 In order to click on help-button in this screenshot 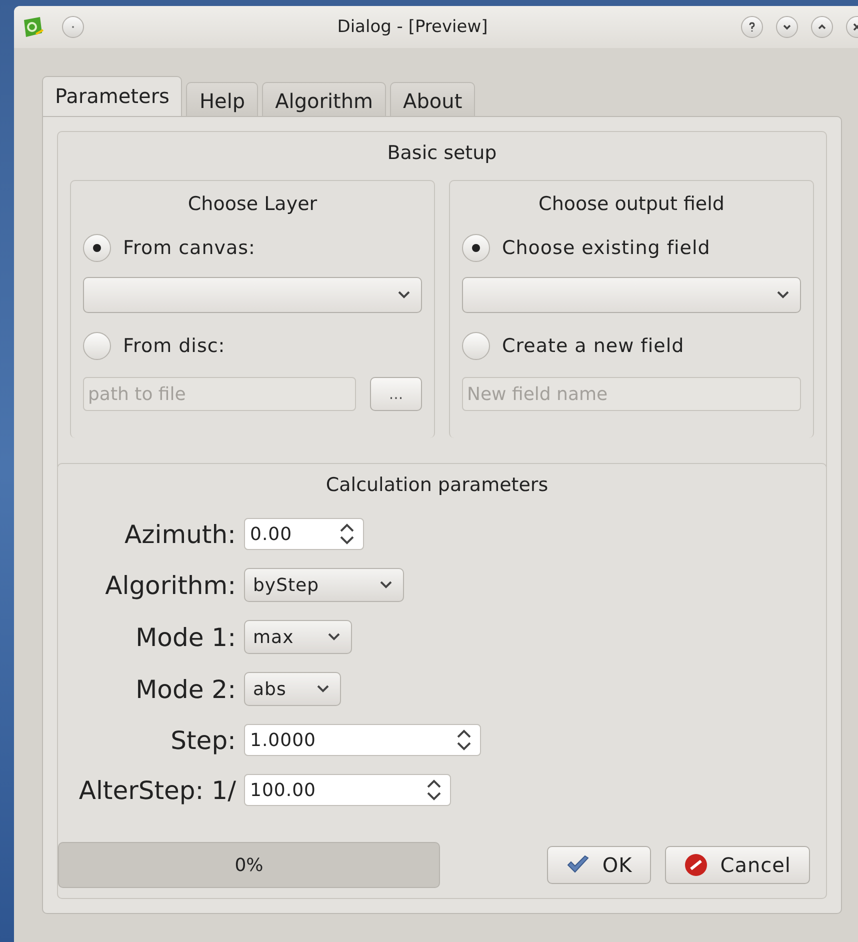, I will do `click(752, 27)`.